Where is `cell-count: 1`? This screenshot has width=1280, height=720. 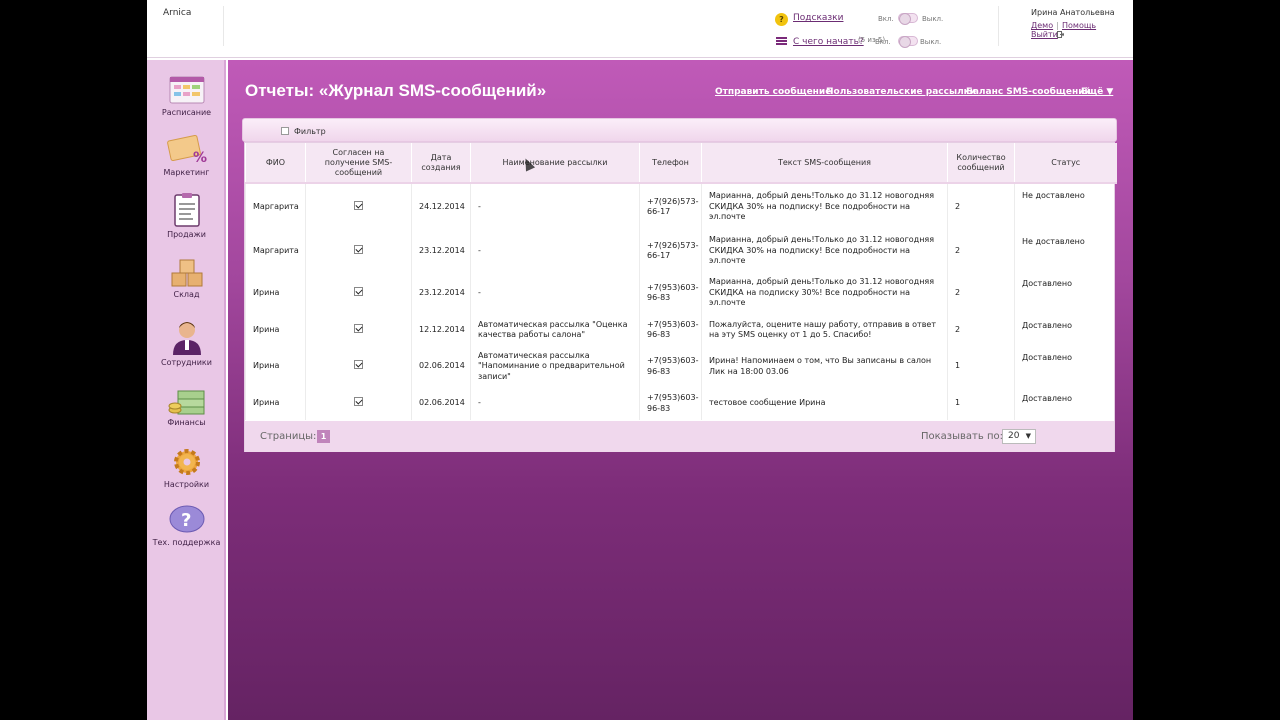
cell-count: 1 is located at coordinates (981, 366).